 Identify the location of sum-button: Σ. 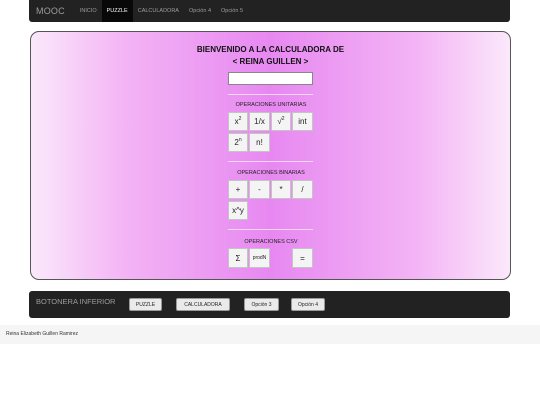
(238, 258).